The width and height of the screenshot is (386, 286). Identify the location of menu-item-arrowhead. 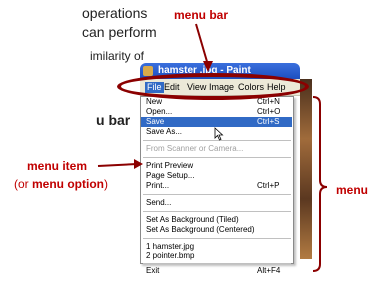
(138, 164).